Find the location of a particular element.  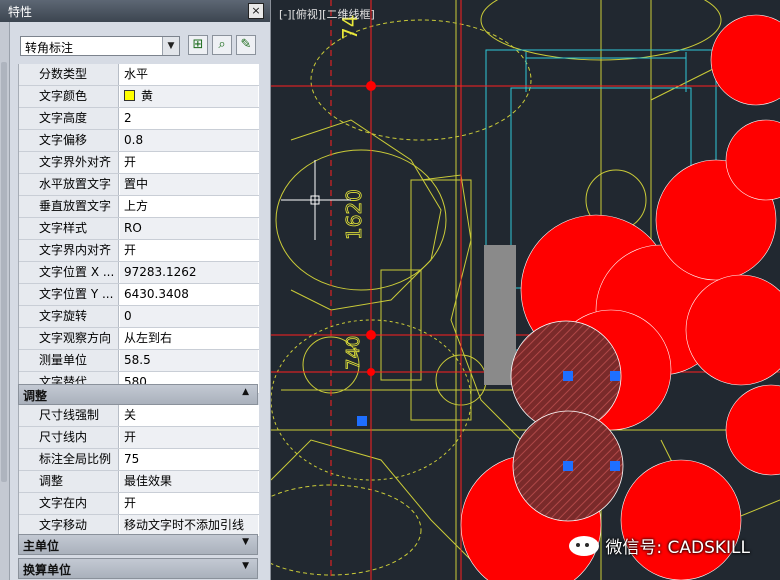

property-value: 最佳效果 is located at coordinates (189, 481).